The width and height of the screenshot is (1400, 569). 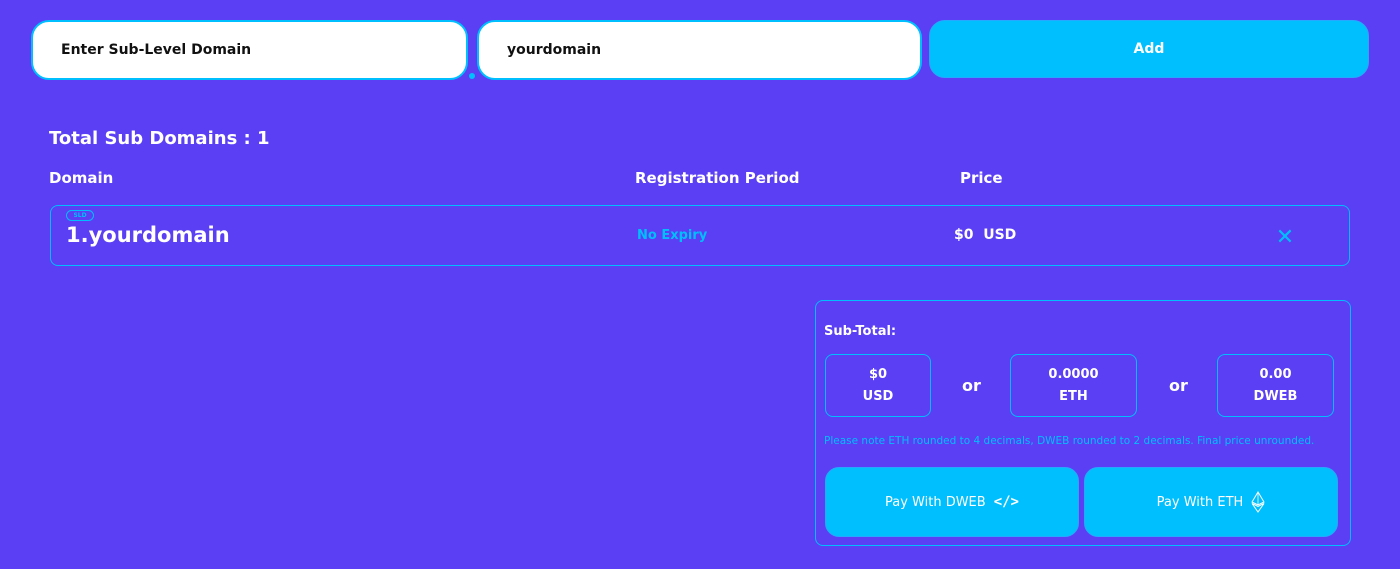 I want to click on separator-dot, so click(x=472, y=76).